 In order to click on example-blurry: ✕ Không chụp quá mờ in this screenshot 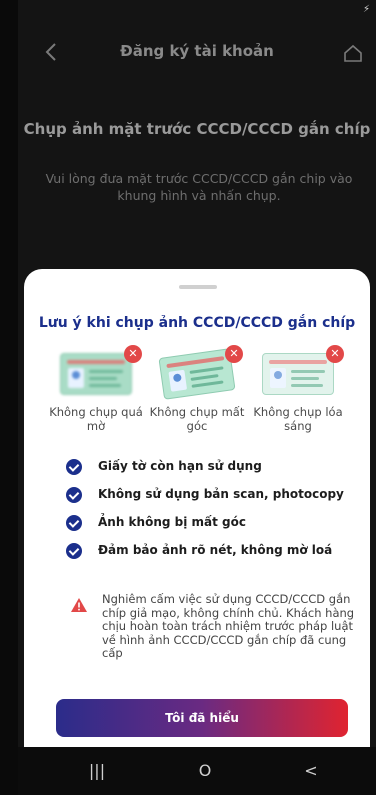, I will do `click(96, 389)`.